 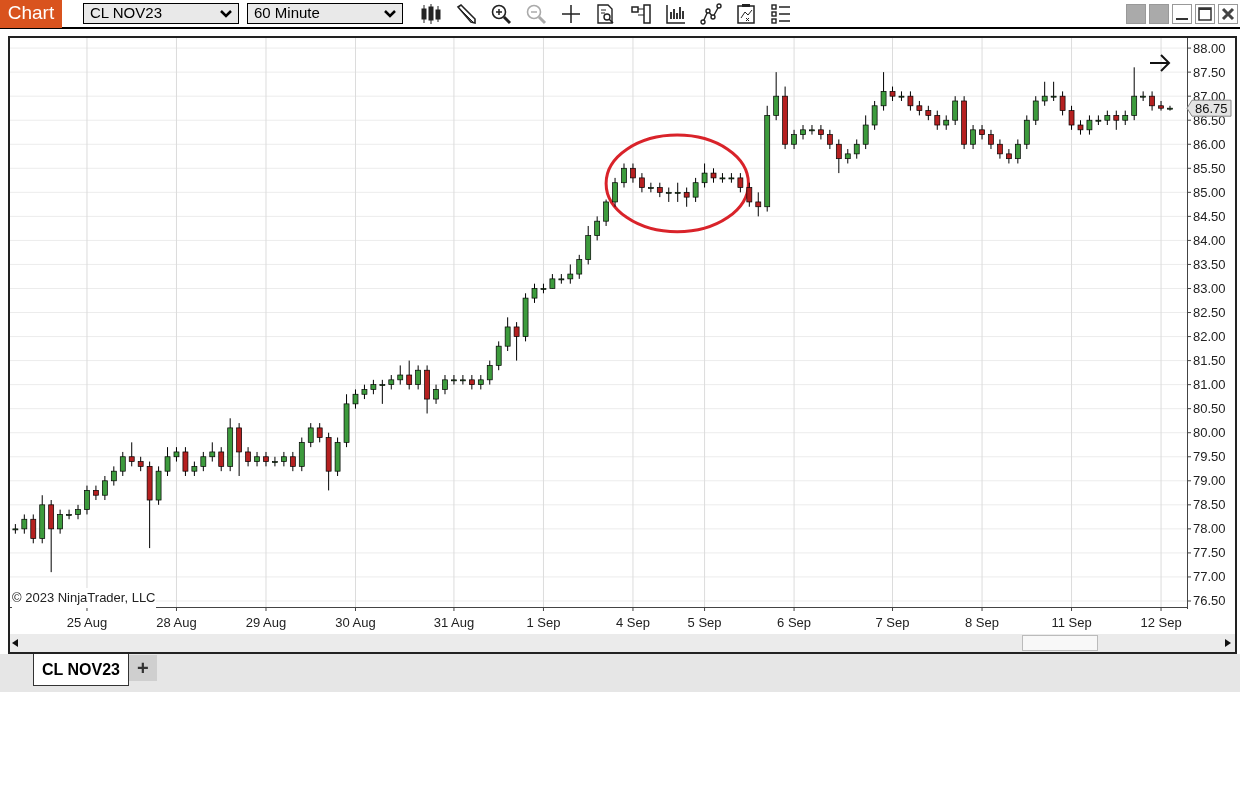 I want to click on scrollbar, so click(x=622, y=643).